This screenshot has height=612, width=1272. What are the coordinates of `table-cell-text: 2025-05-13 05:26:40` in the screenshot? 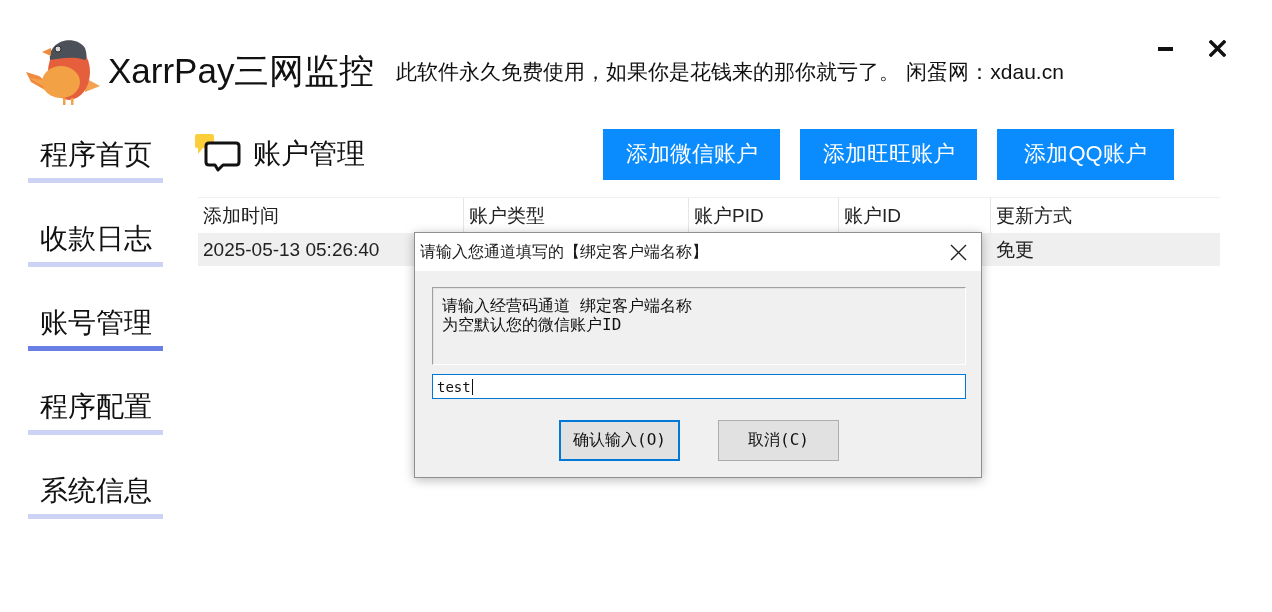 It's located at (291, 250).